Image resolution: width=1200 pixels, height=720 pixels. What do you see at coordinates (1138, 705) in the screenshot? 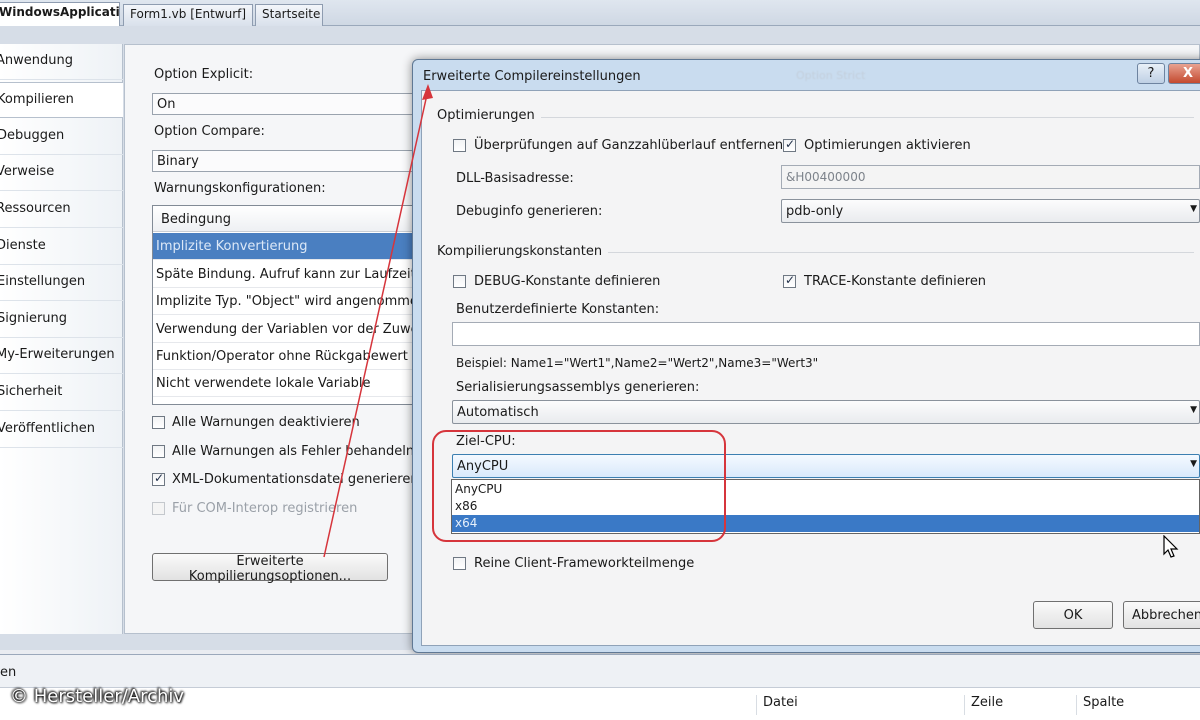
I see `column-header-spalte: Spalte` at bounding box center [1138, 705].